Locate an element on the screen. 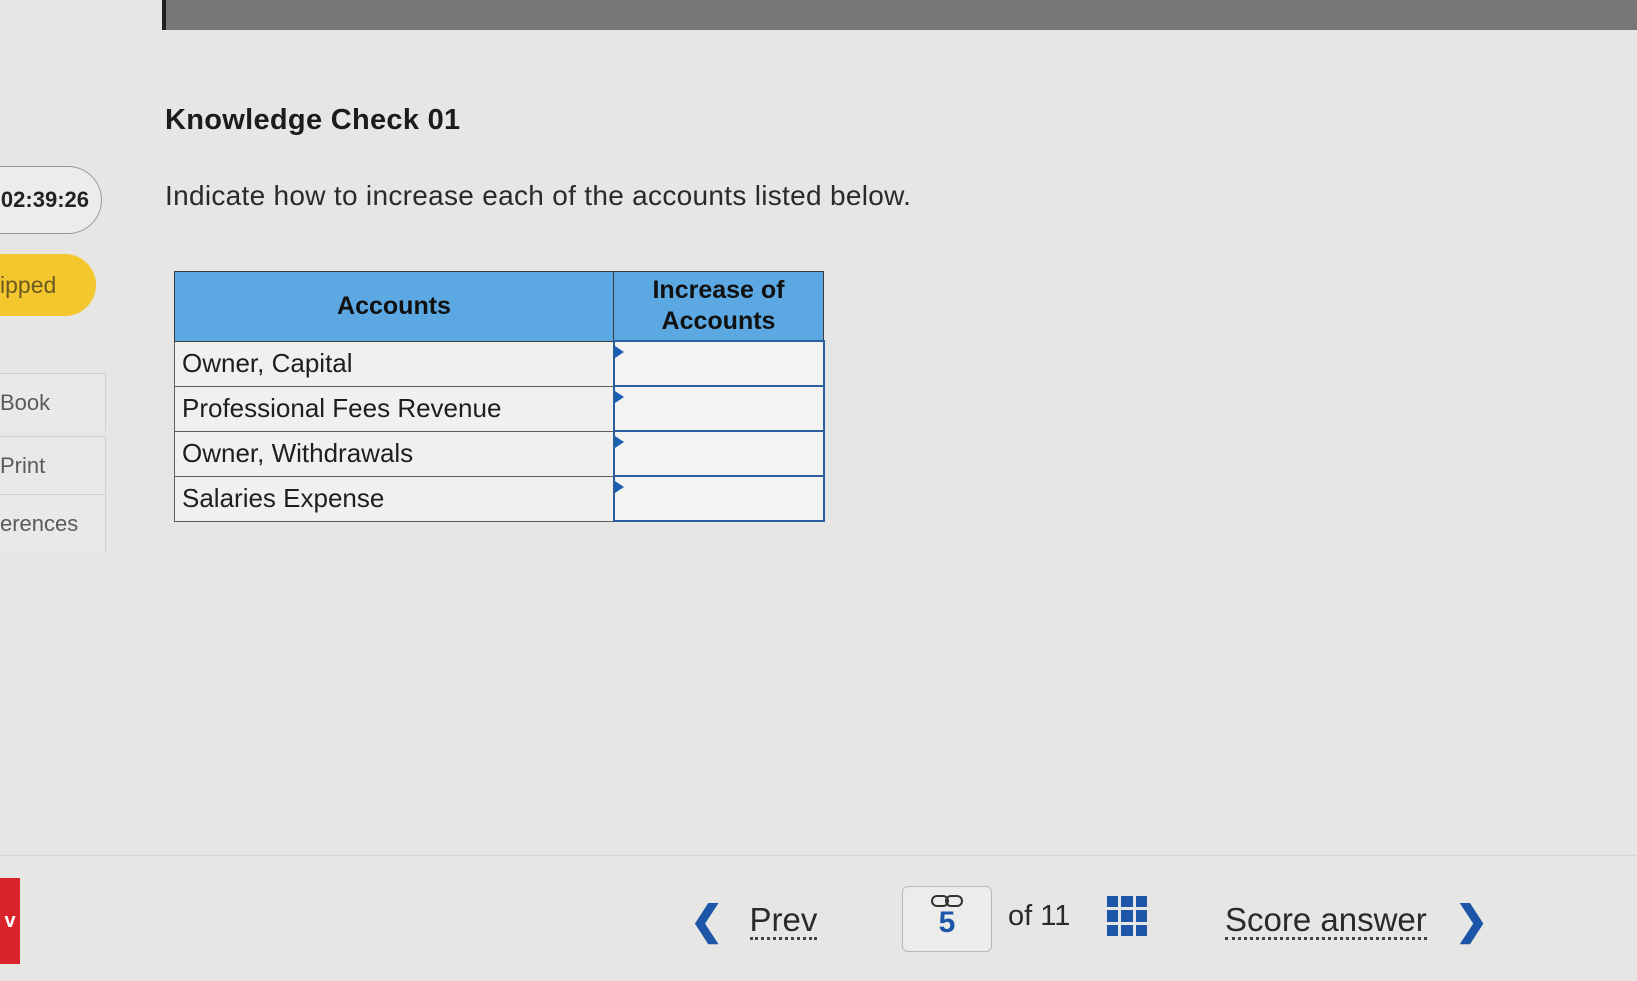  table-row: Professional Fees Revenue is located at coordinates (499, 408).